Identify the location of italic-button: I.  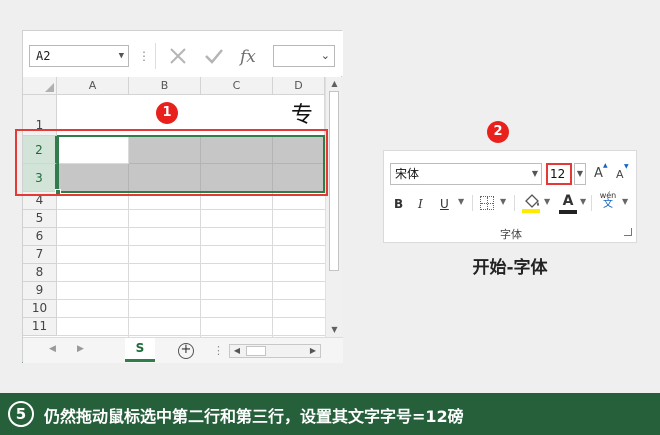
(420, 204).